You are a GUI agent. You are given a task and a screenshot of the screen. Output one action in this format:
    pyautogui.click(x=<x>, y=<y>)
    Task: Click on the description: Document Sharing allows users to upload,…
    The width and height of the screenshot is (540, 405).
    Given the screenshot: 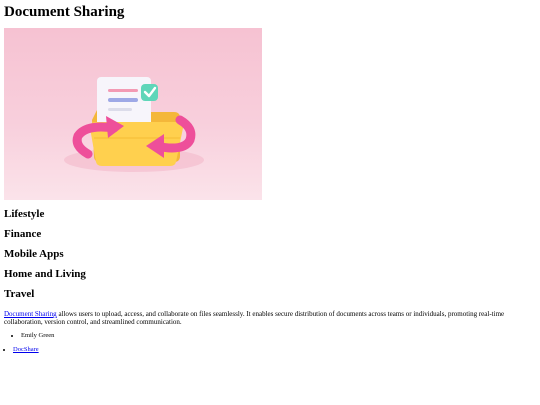 What is the action you would take?
    pyautogui.click(x=269, y=318)
    